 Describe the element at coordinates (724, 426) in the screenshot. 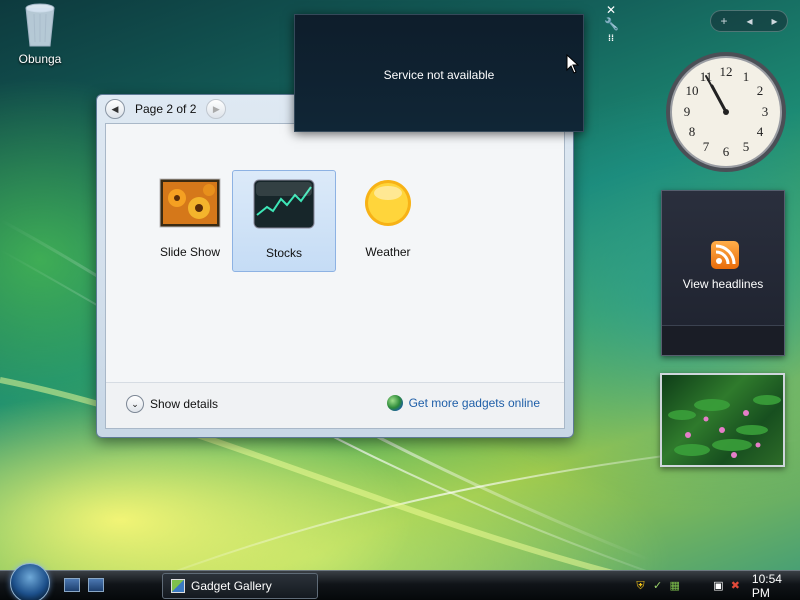

I see `slide-photo-image` at that location.